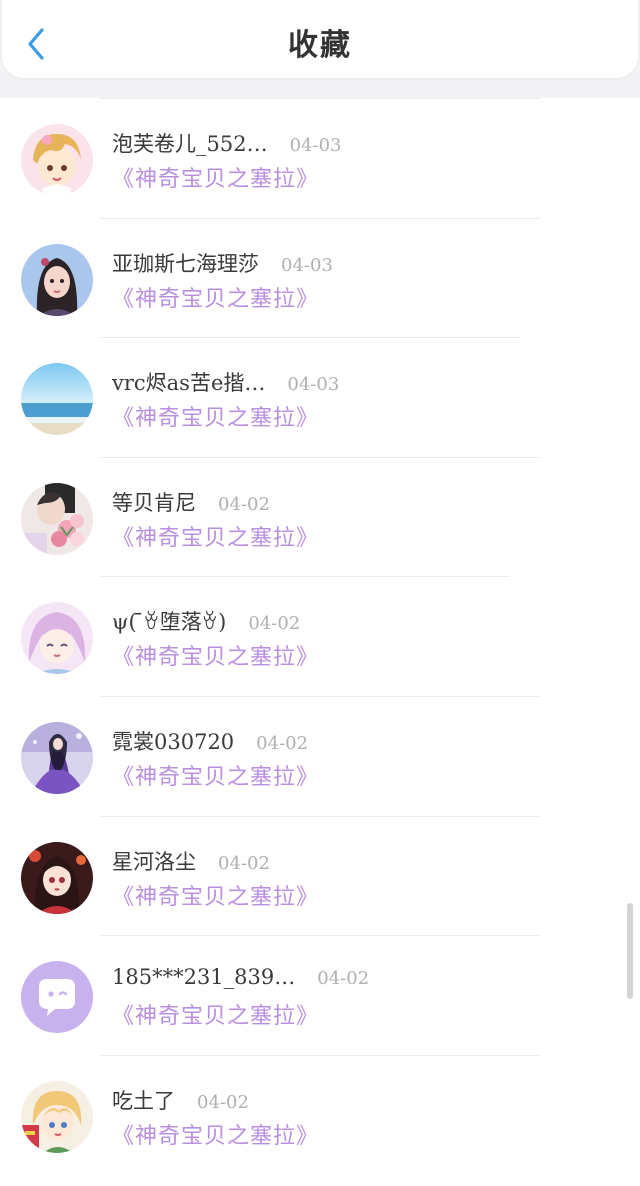 Image resolution: width=640 pixels, height=1186 pixels. I want to click on list-item: ψ( ̄ꈊ堕落ꈊ) 04-02 《神奇宝贝之塞拉》, so click(320, 636).